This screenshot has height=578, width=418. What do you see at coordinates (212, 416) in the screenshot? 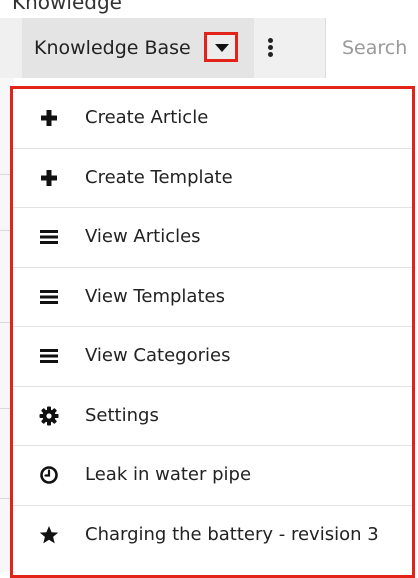
I see `menu-item-settings: Settings` at bounding box center [212, 416].